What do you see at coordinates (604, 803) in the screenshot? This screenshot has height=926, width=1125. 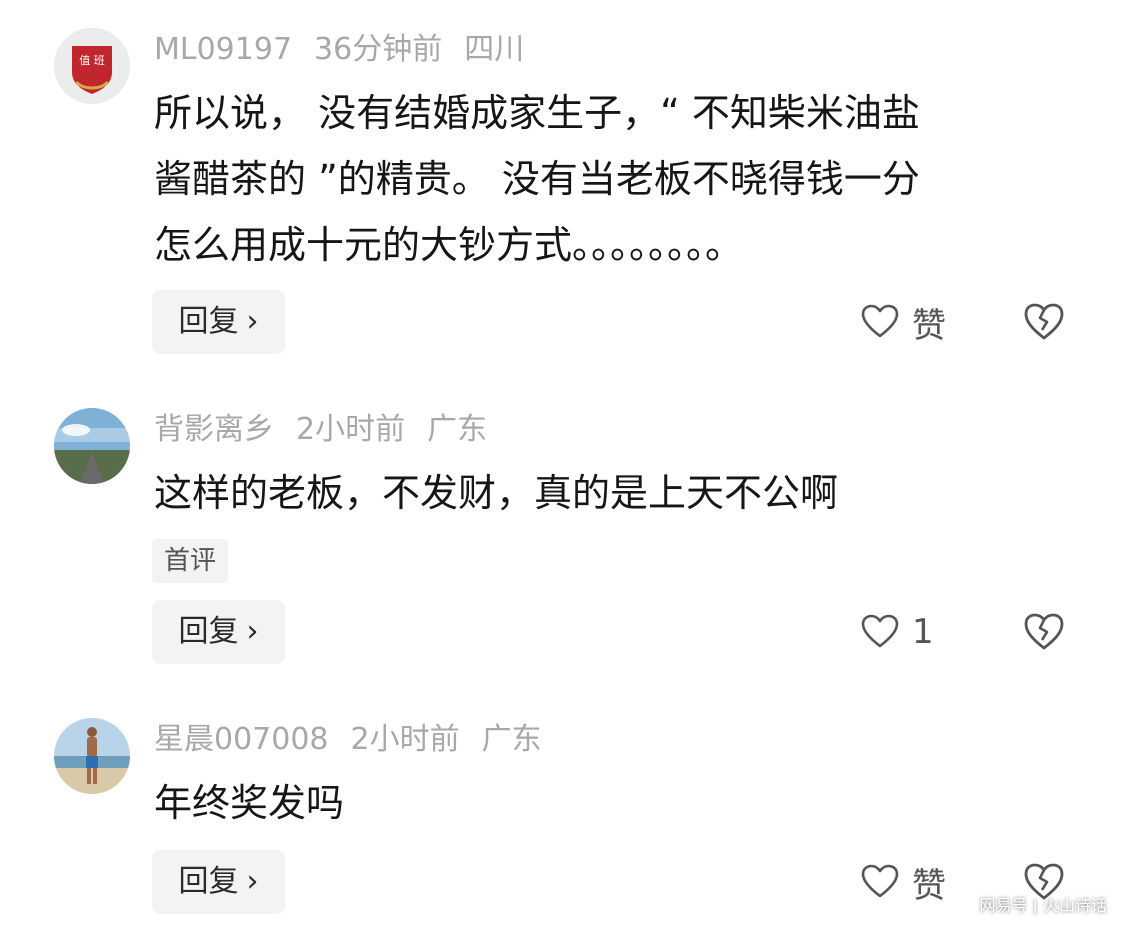 I see `comment-text: 年终奖发吗` at bounding box center [604, 803].